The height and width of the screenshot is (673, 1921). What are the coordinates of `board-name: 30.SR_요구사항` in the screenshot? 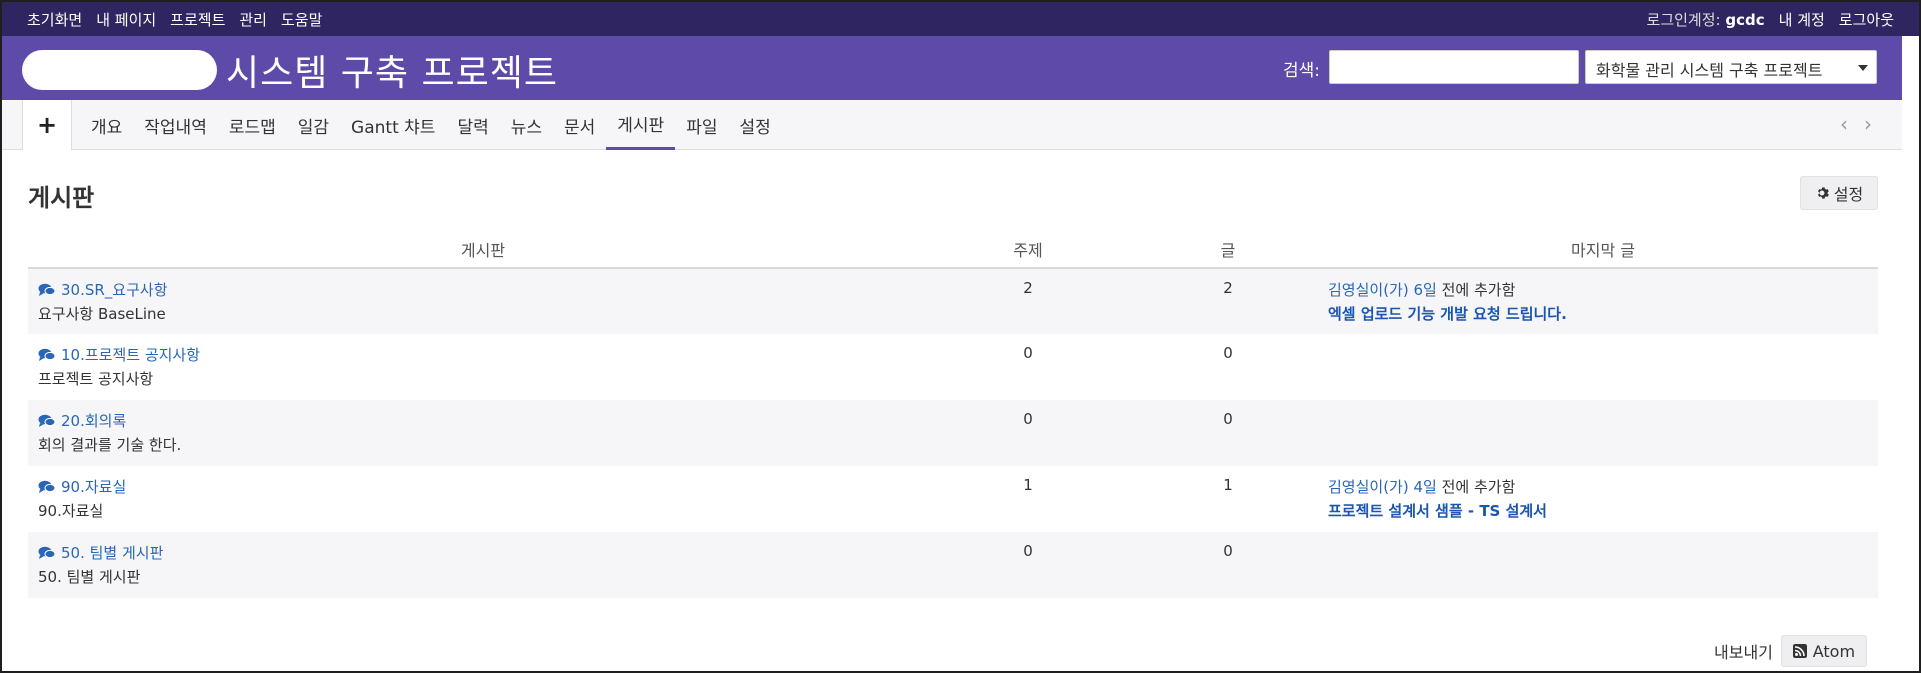 It's located at (114, 290).